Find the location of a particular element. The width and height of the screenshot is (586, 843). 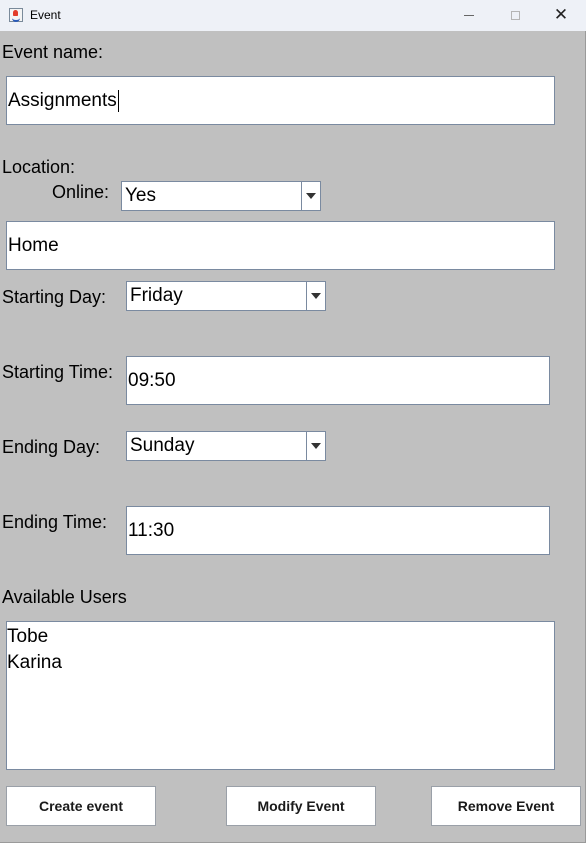

ending-time-label: Ending Time: is located at coordinates (55, 522).